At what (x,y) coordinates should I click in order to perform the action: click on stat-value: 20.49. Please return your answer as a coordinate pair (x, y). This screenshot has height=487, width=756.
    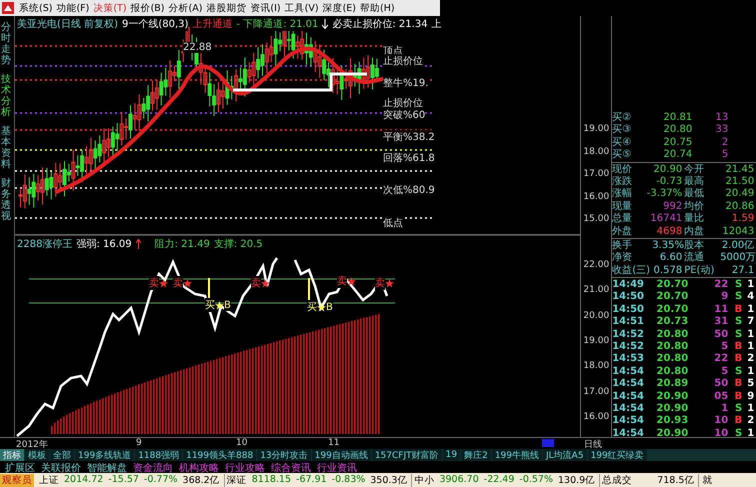
    Looking at the image, I should click on (739, 194).